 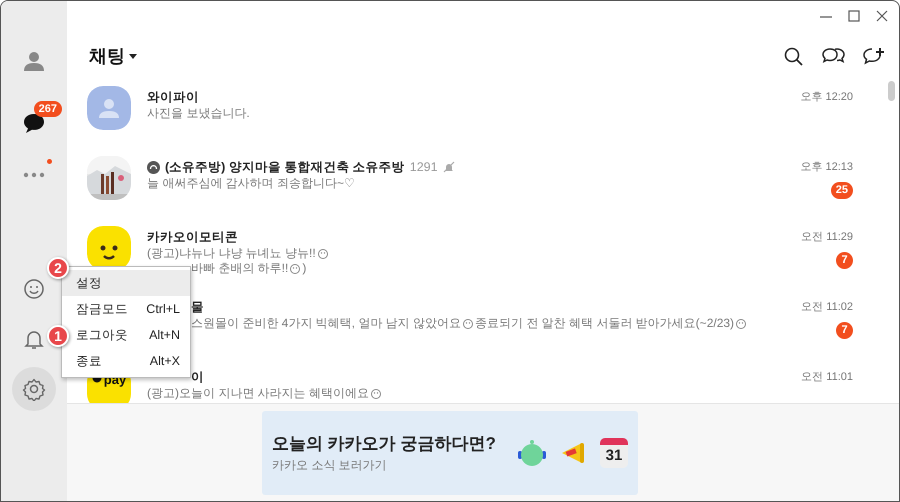 I want to click on chat-time: 오전 11:02, so click(x=827, y=307).